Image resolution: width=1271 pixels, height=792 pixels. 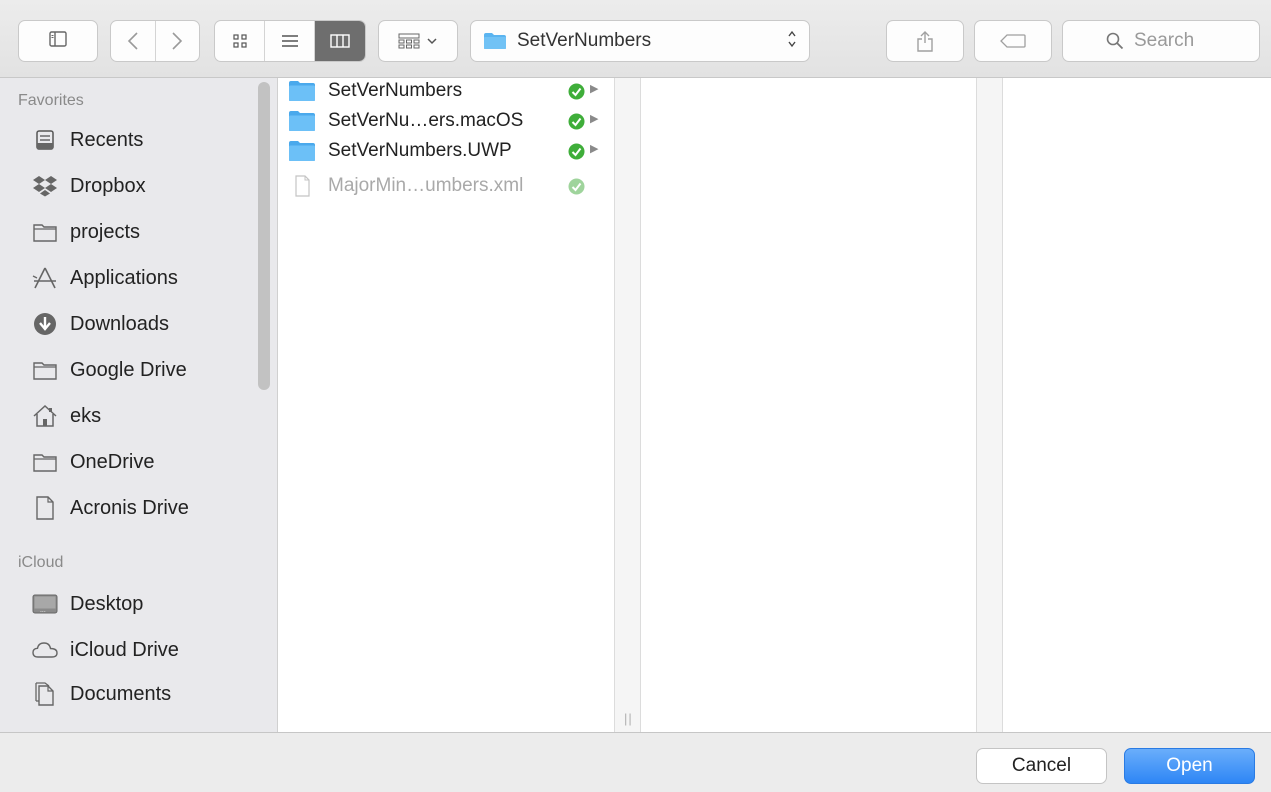 I want to click on chevron-left-icon, so click(x=132, y=41).